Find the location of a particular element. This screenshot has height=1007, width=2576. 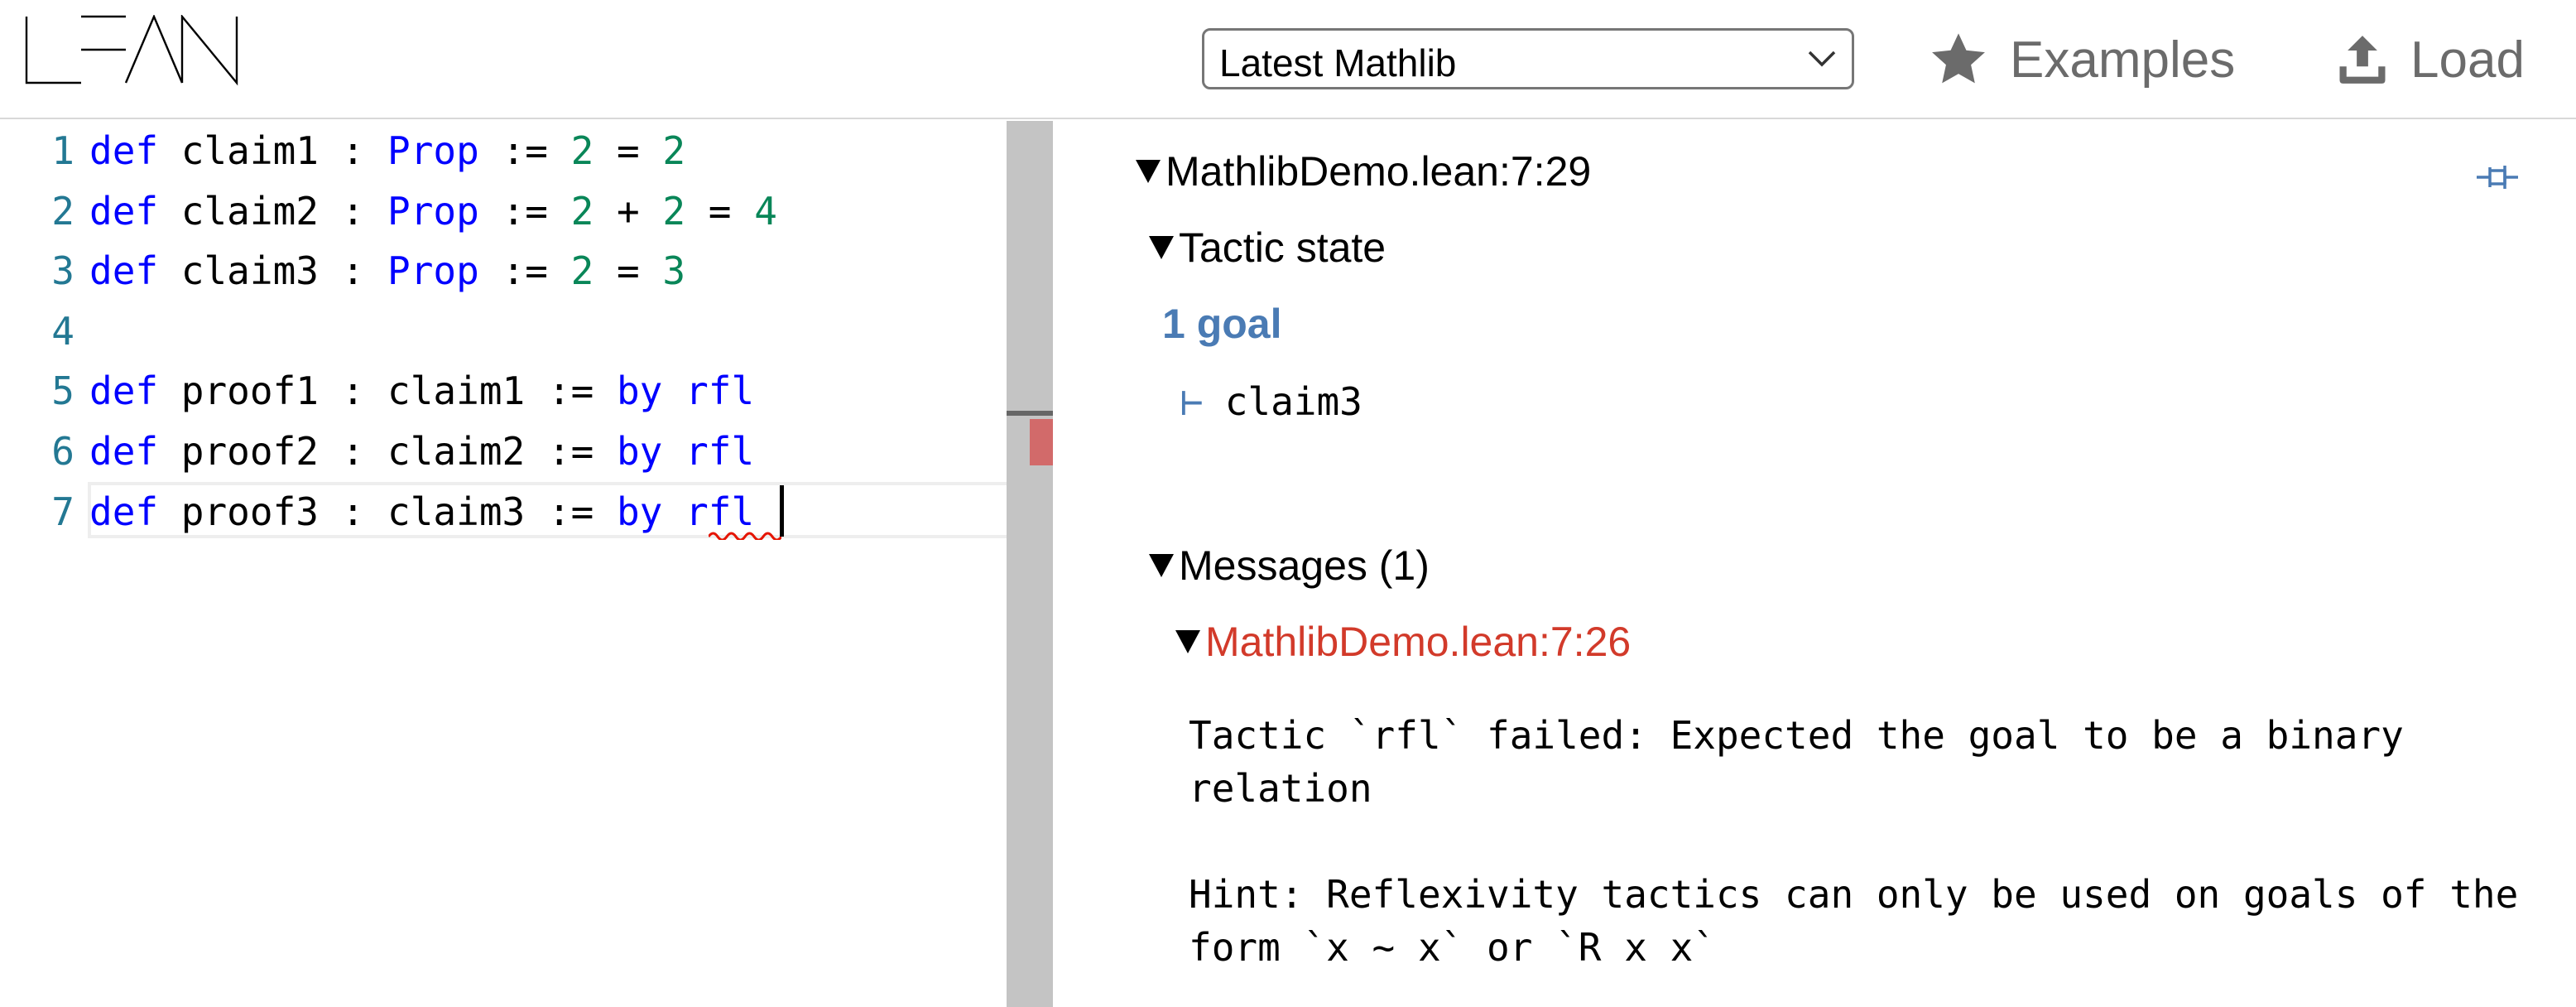

code-text: def proof2 : claim2 := by rfl is located at coordinates (421, 451).